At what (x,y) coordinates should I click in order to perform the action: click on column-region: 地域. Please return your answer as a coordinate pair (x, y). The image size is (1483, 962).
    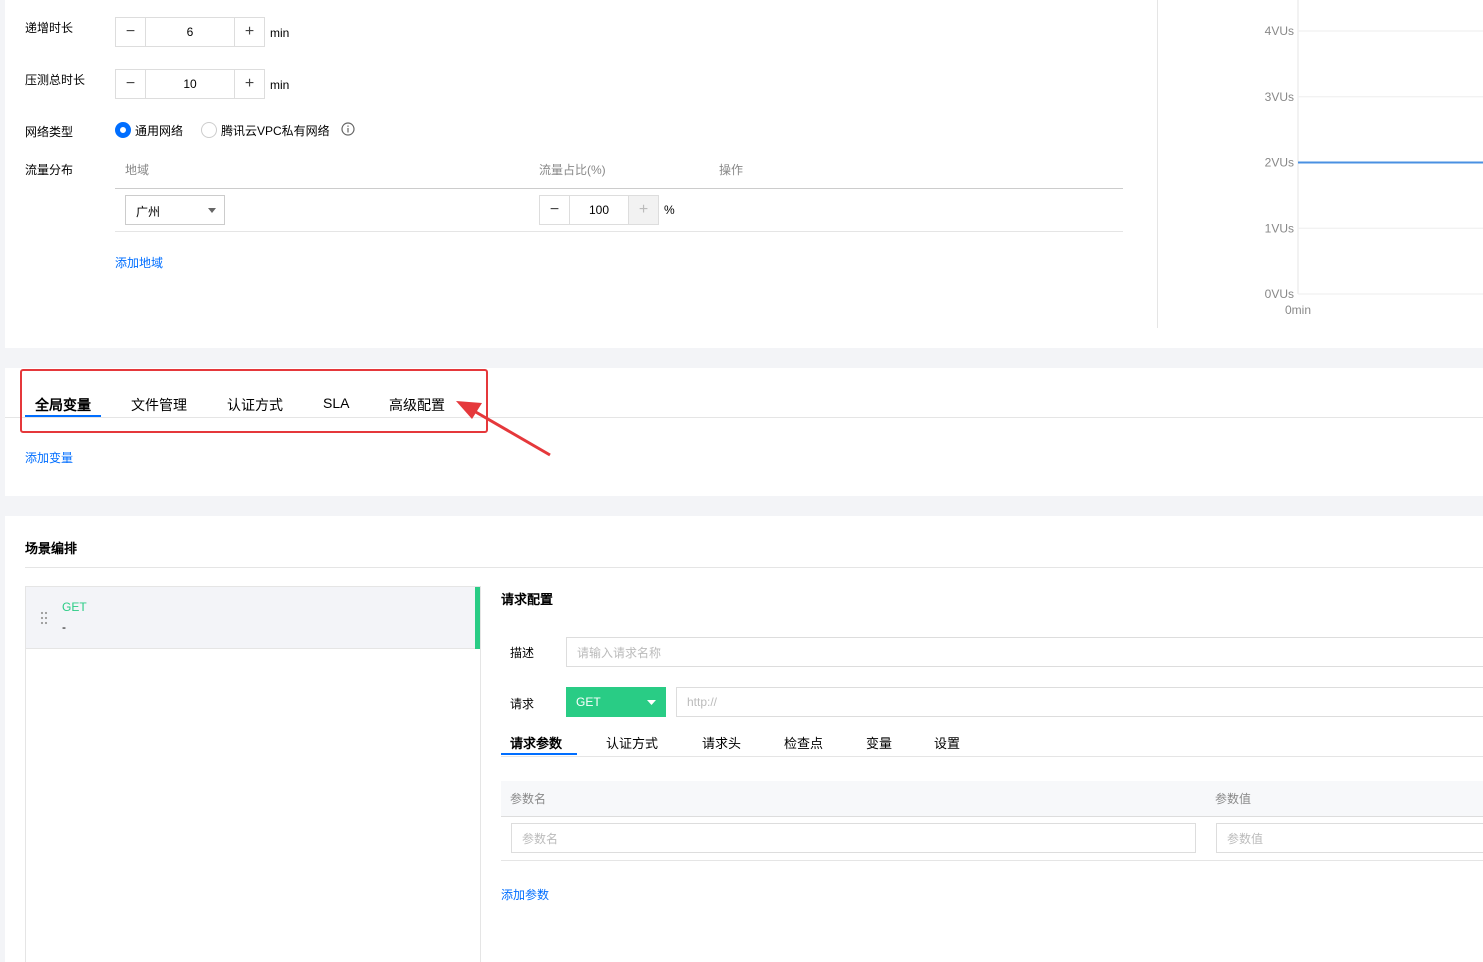
    Looking at the image, I should click on (137, 170).